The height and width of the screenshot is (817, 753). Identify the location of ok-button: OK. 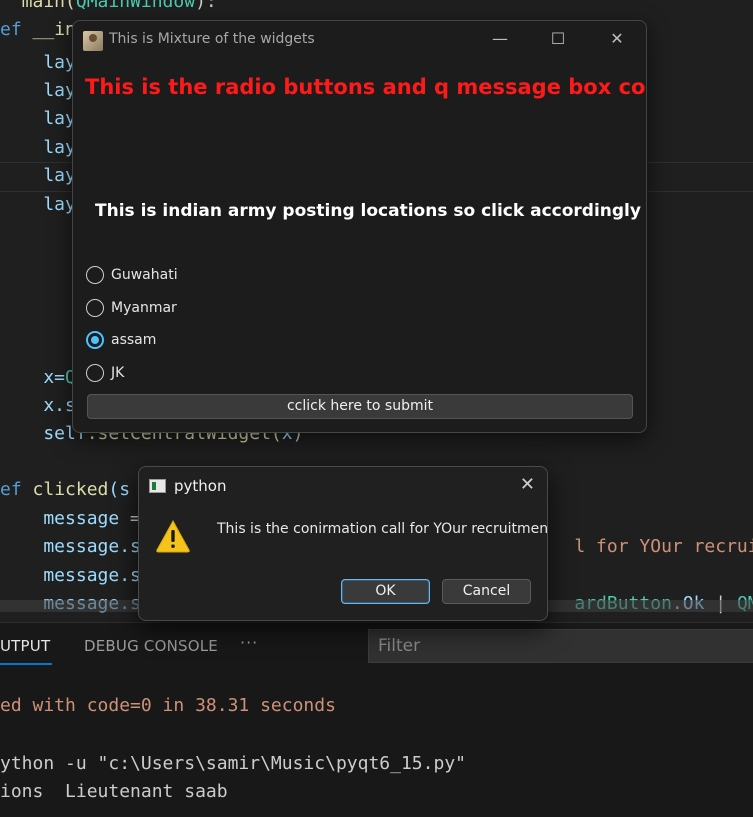
(385, 591).